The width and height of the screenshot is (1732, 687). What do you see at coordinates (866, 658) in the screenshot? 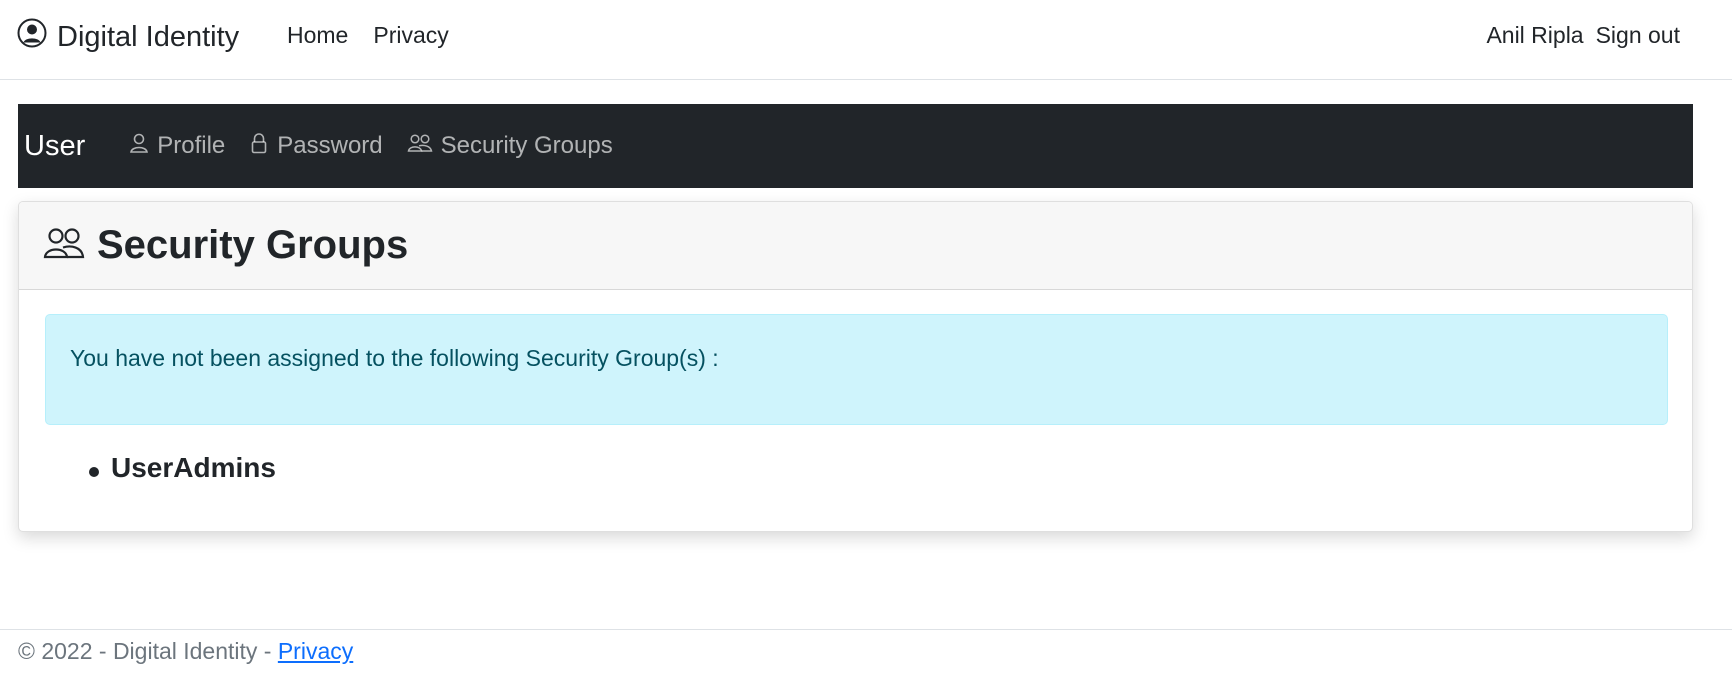
I see `footer: © 2022 - Digital Identity - Privacy` at bounding box center [866, 658].